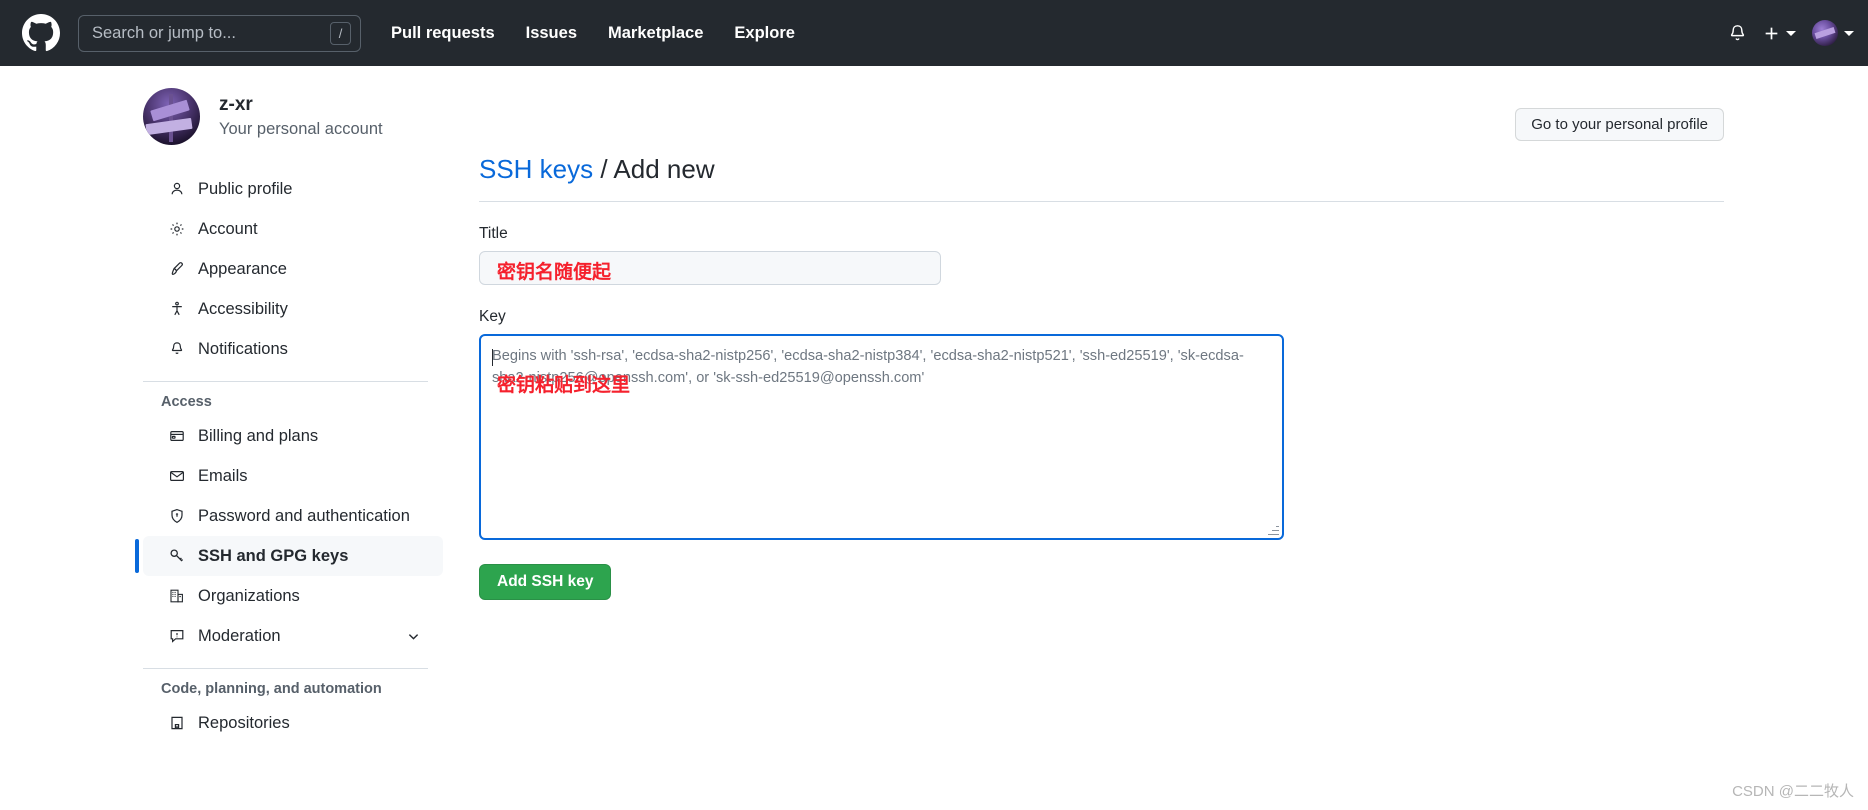 This screenshot has width=1868, height=810. I want to click on nav-item-issues: Issues, so click(551, 33).